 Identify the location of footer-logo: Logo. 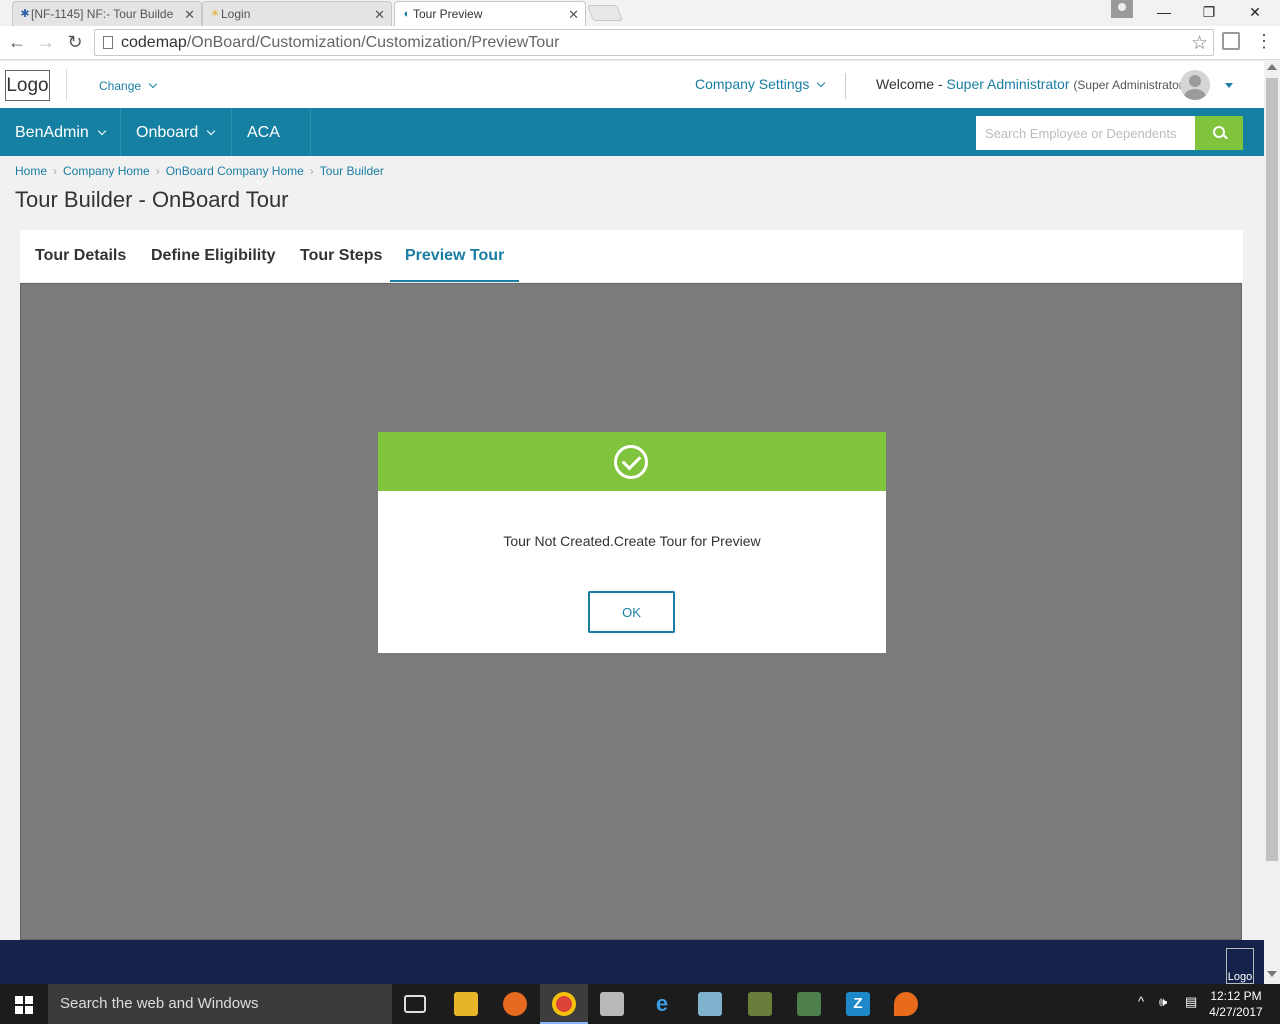
(1240, 966).